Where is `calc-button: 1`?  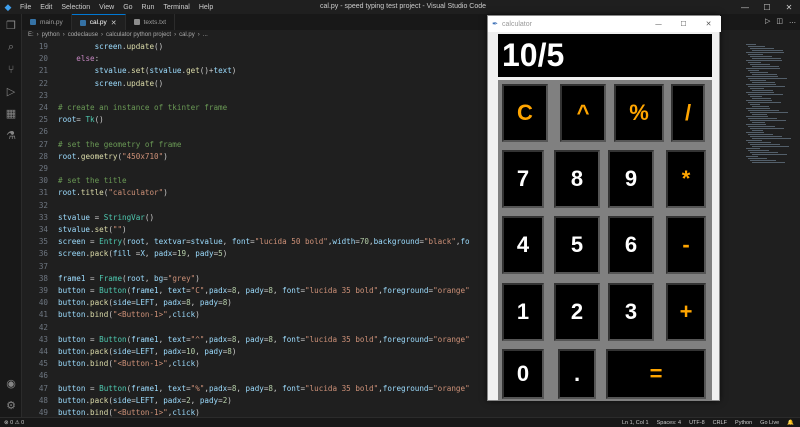
calc-button: 1 is located at coordinates (523, 312).